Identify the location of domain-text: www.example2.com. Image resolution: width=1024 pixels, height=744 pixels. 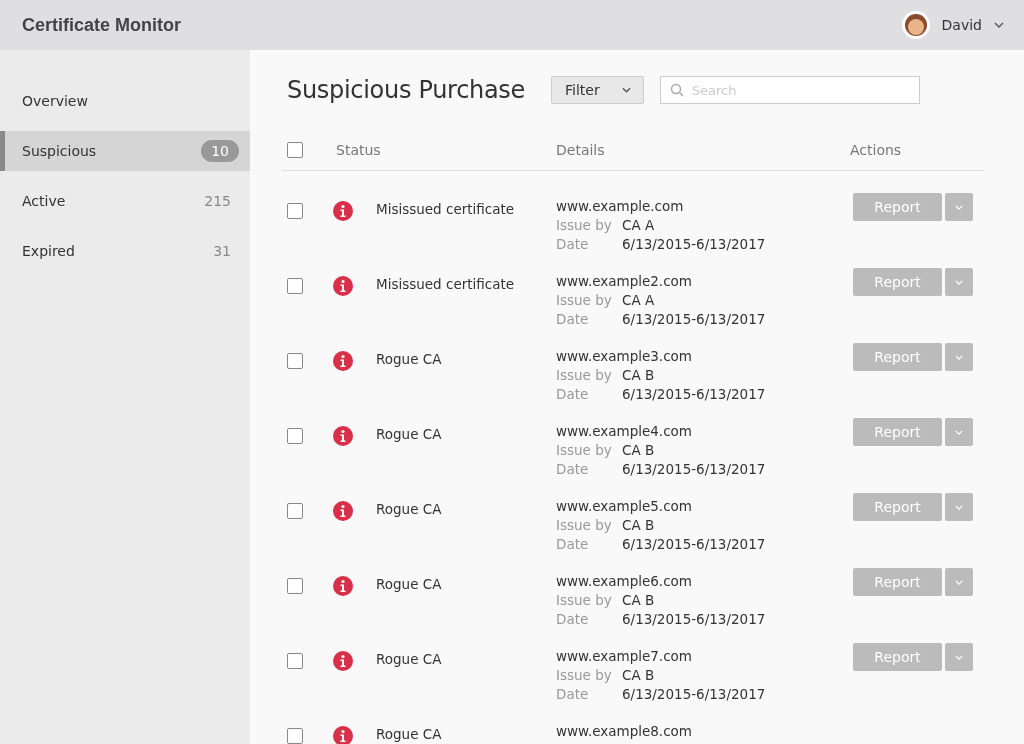
(624, 281).